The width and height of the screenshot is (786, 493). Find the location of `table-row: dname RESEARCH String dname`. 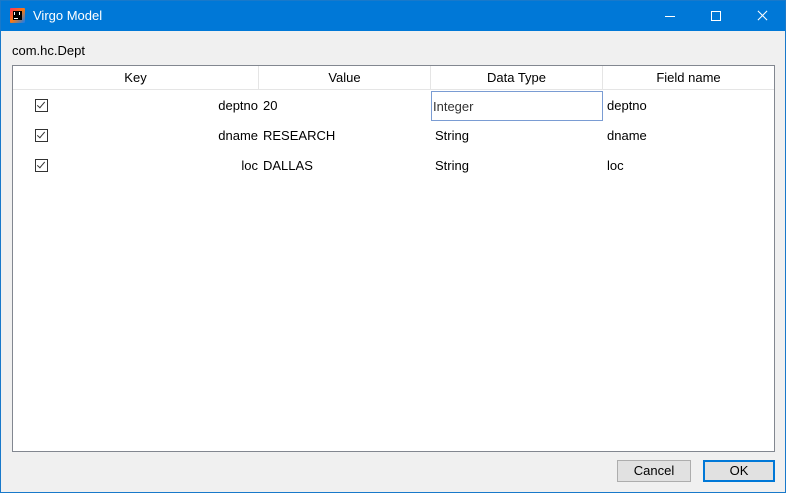

table-row: dname RESEARCH String dname is located at coordinates (393, 136).